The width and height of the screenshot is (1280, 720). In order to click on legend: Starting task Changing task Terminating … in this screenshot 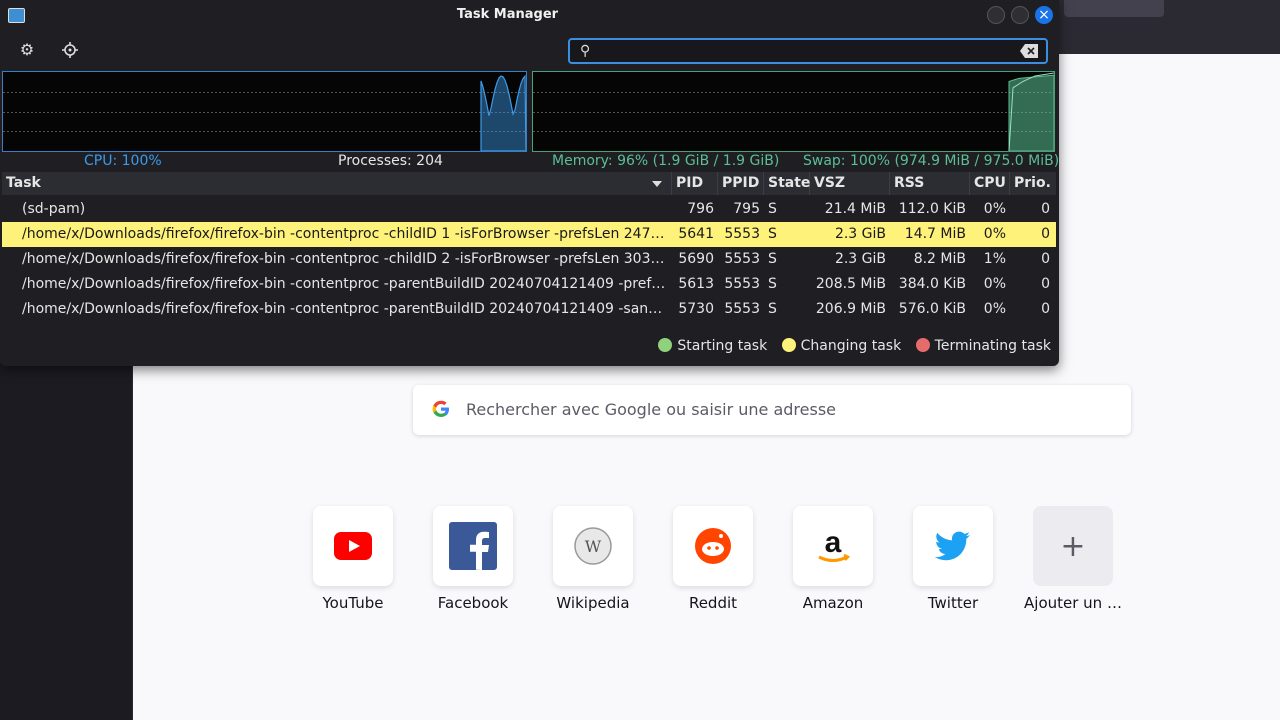, I will do `click(849, 348)`.